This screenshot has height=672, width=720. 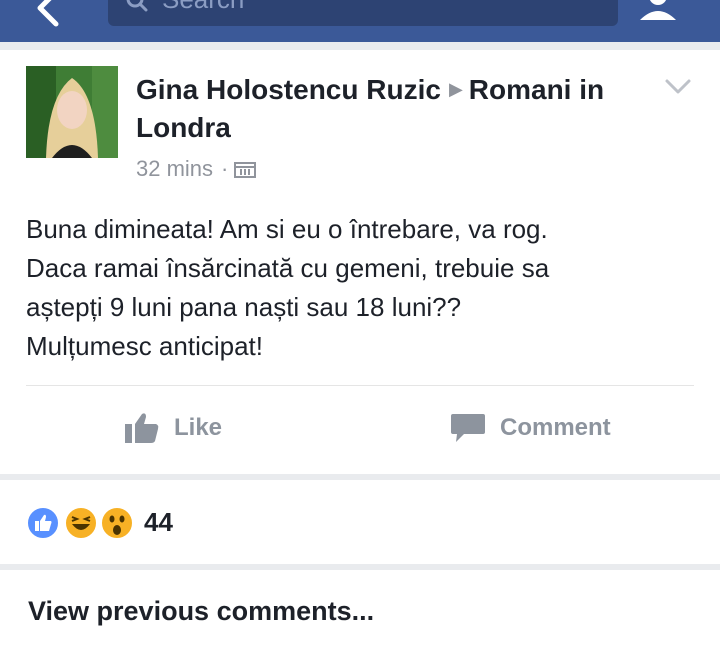 I want to click on thumbs-up-icon, so click(x=142, y=428).